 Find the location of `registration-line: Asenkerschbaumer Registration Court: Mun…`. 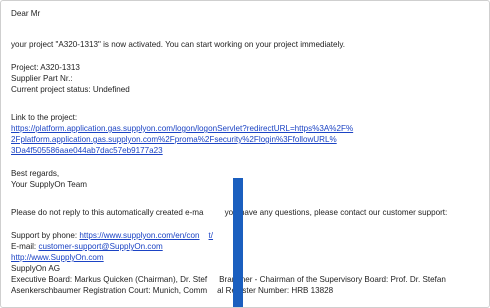

registration-line: Asenkerschbaumer Registration Court: Mun… is located at coordinates (172, 290).